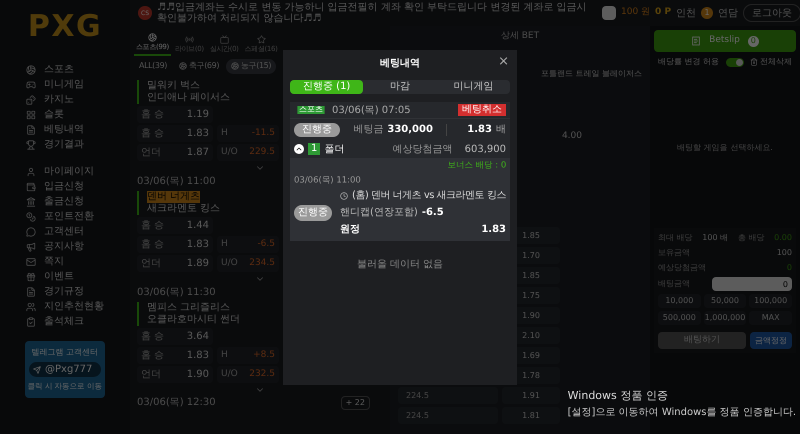  Describe the element at coordinates (429, 196) in the screenshot. I see `match-title: (홈) 덴버 너게츠 vs 새크라멘토 킹스` at that location.